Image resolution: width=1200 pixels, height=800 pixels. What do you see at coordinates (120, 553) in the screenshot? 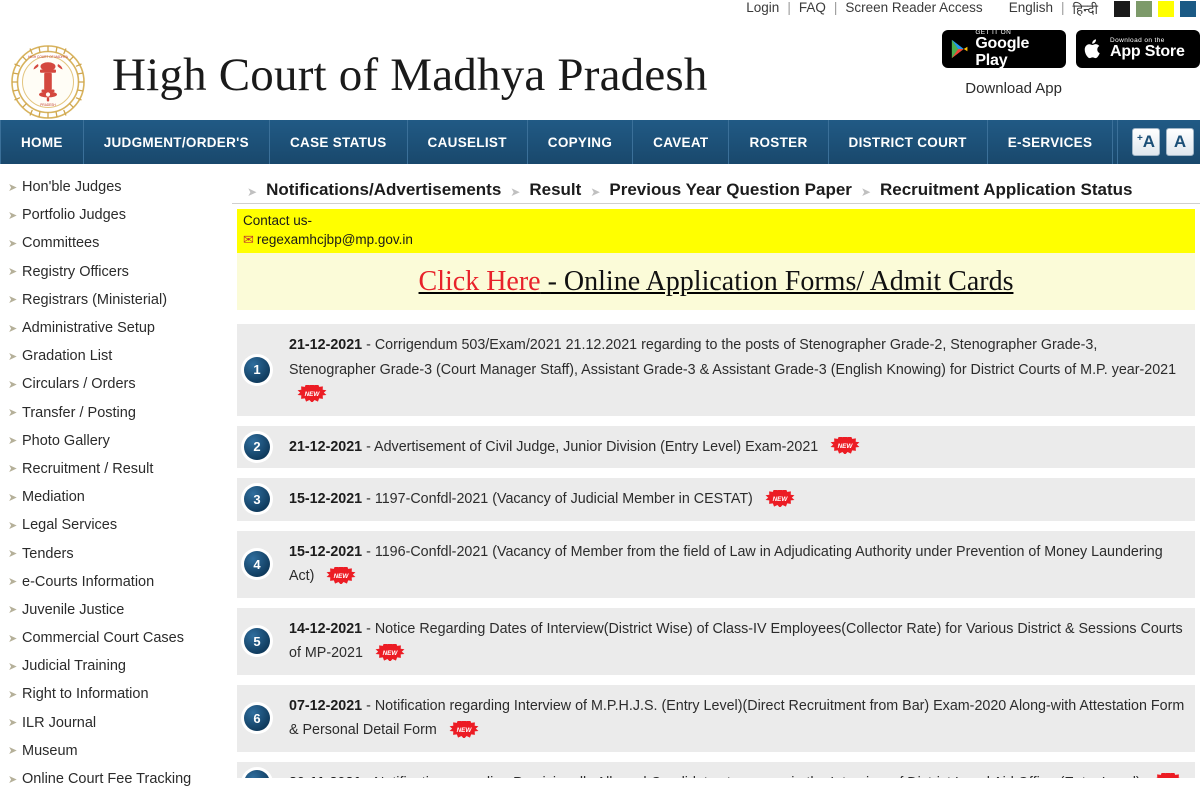
I see `sidebar-item-tenders: ➤ Tenders` at bounding box center [120, 553].